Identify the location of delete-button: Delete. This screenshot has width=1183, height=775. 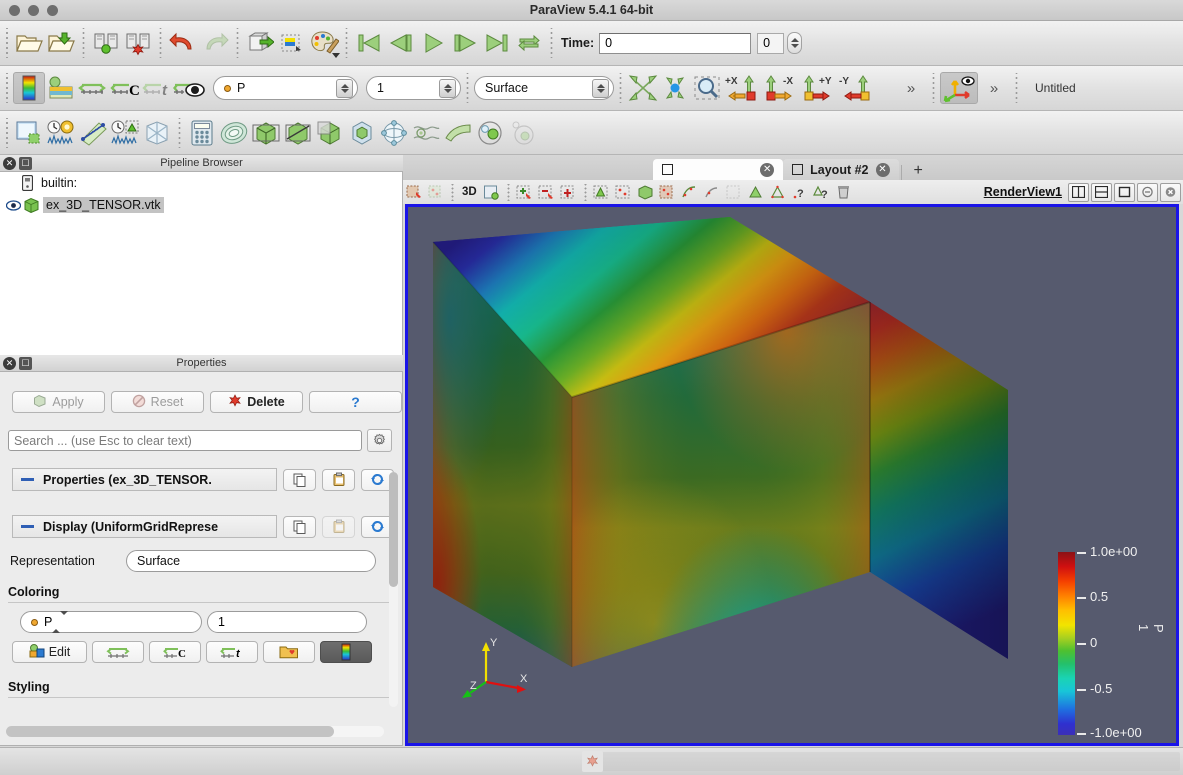
(256, 402).